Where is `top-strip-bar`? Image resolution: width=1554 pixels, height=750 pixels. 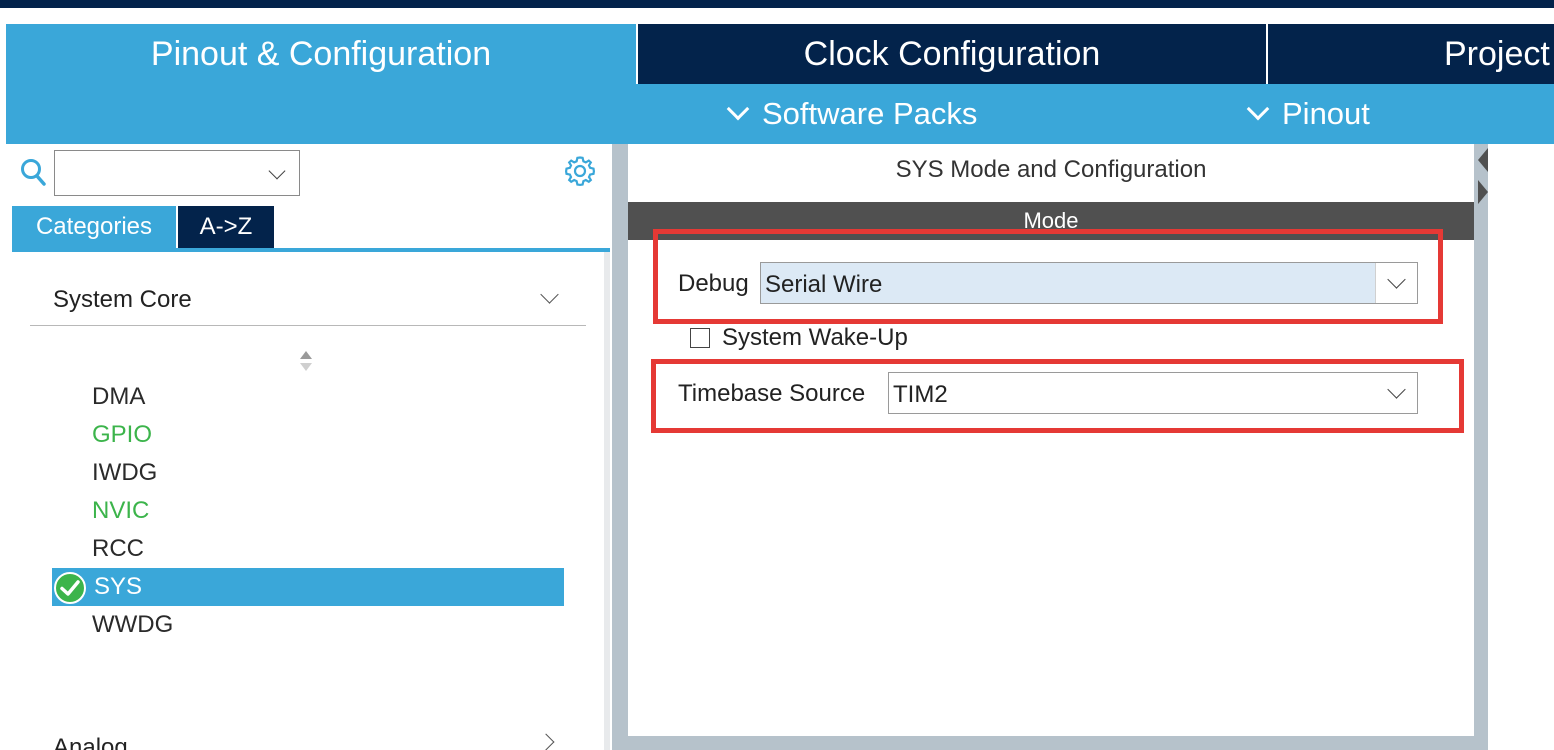 top-strip-bar is located at coordinates (777, 4).